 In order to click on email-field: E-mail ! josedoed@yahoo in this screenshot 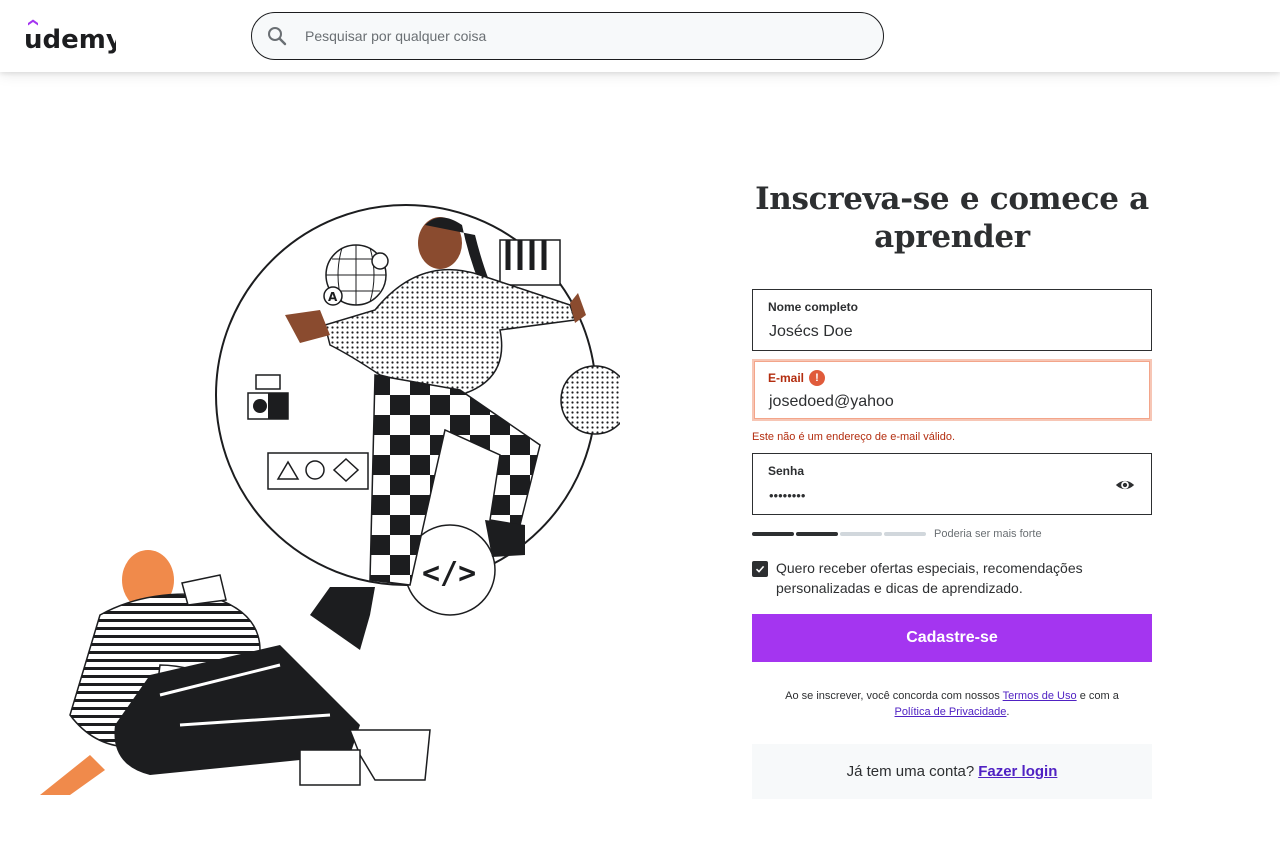, I will do `click(952, 390)`.